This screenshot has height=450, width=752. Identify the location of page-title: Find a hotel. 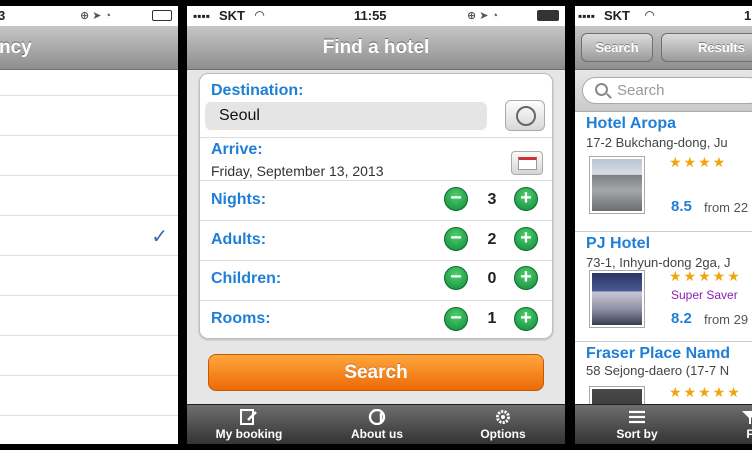
(376, 47).